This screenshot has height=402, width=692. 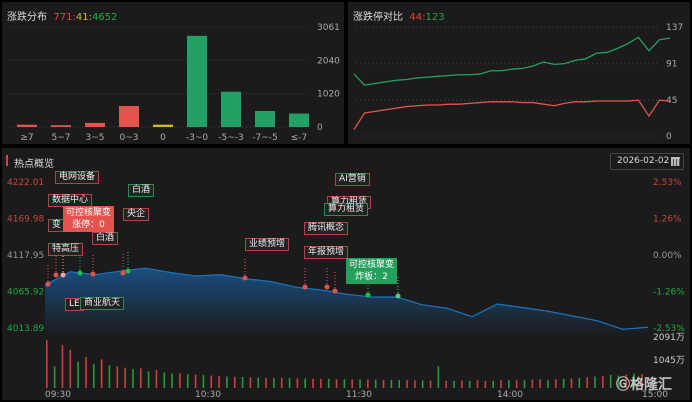 What do you see at coordinates (26, 138) in the screenshot?
I see `x-tick-label: ≥7` at bounding box center [26, 138].